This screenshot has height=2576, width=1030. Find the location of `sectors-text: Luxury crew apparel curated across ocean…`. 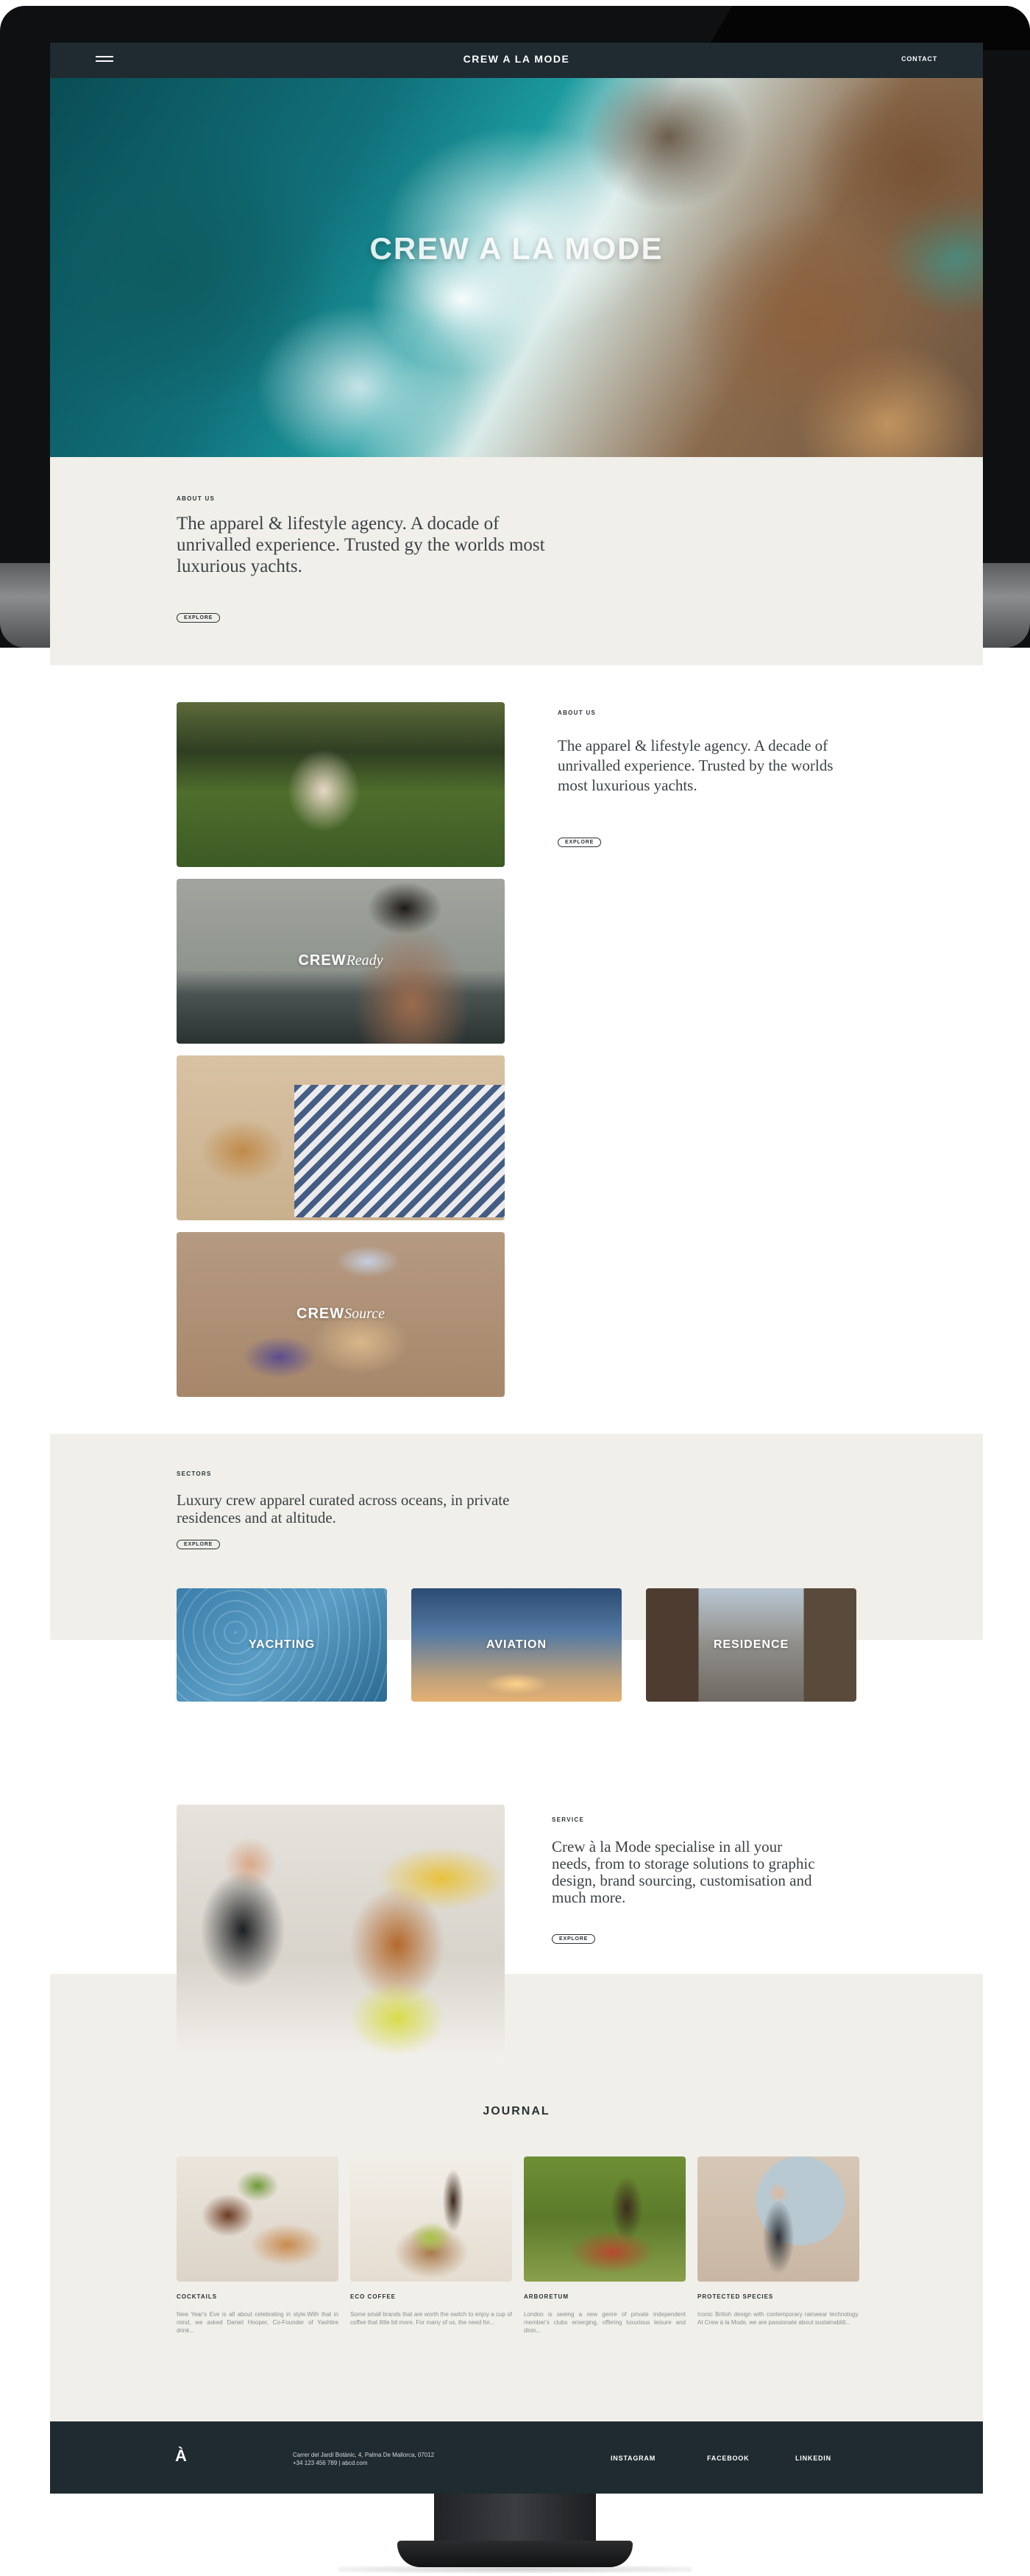

sectors-text: Luxury crew apparel curated across ocean… is located at coordinates (344, 1508).